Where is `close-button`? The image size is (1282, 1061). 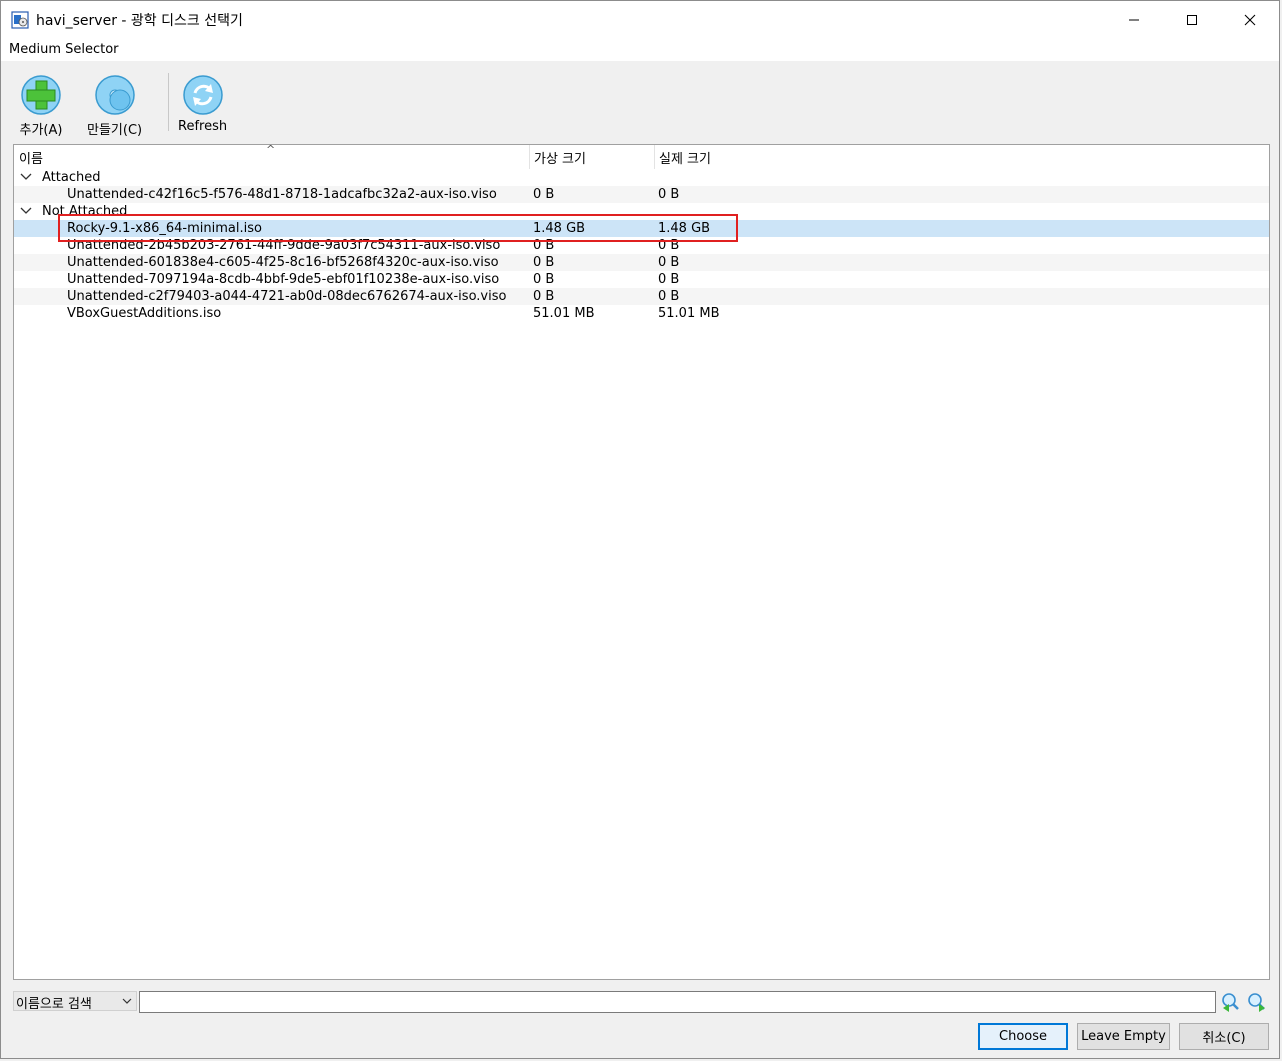
close-button is located at coordinates (1250, 20).